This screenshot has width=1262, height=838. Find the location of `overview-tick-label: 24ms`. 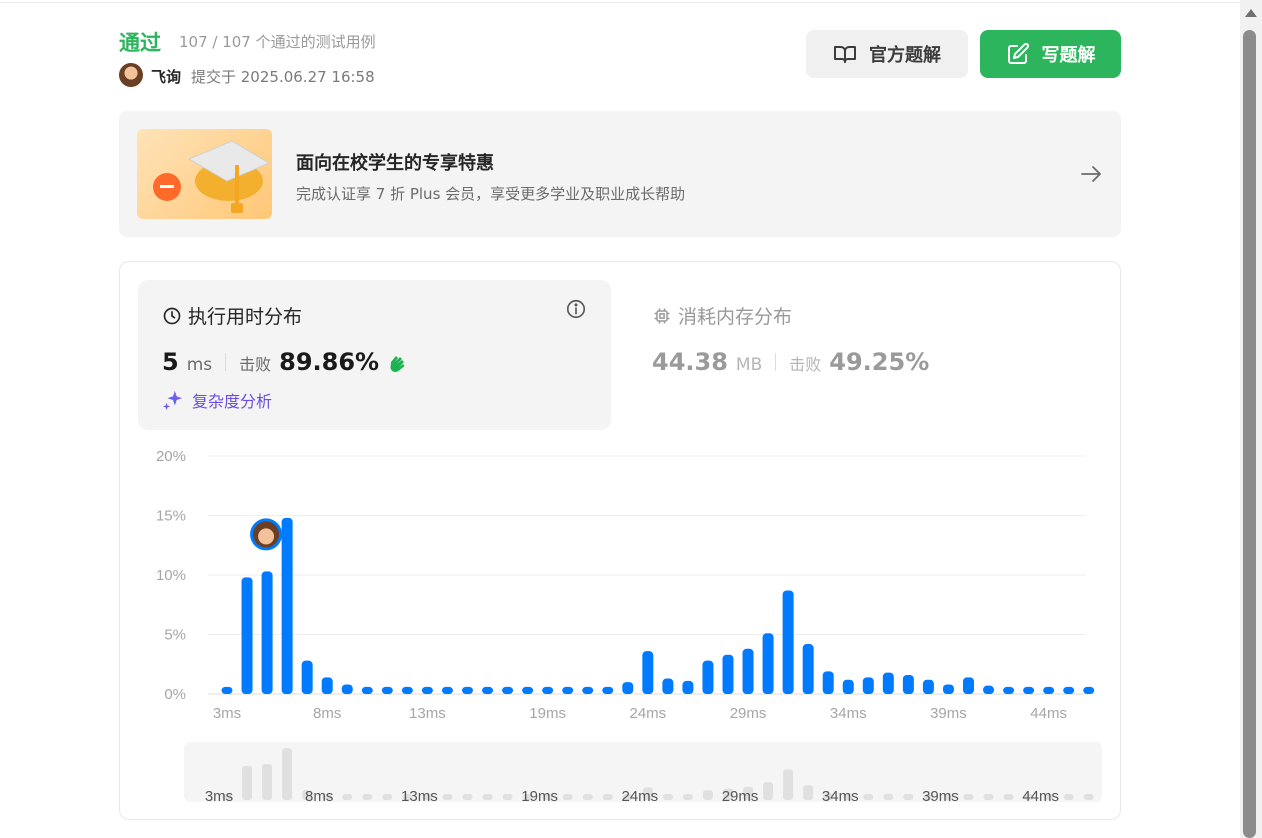

overview-tick-label: 24ms is located at coordinates (639, 796).